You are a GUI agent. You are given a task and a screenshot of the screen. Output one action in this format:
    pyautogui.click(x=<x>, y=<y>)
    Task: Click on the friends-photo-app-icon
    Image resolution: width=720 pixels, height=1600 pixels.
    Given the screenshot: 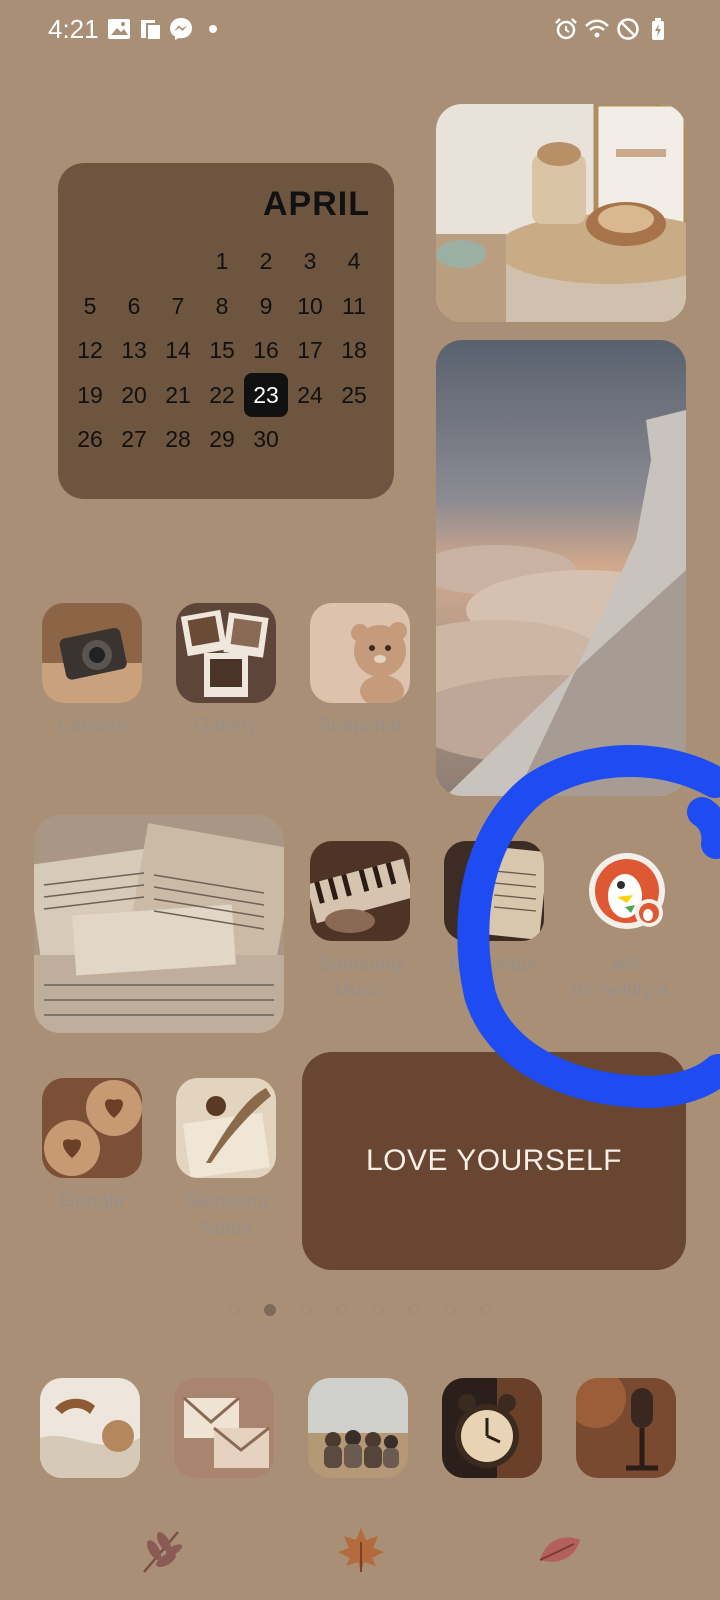 What is the action you would take?
    pyautogui.click(x=358, y=1428)
    